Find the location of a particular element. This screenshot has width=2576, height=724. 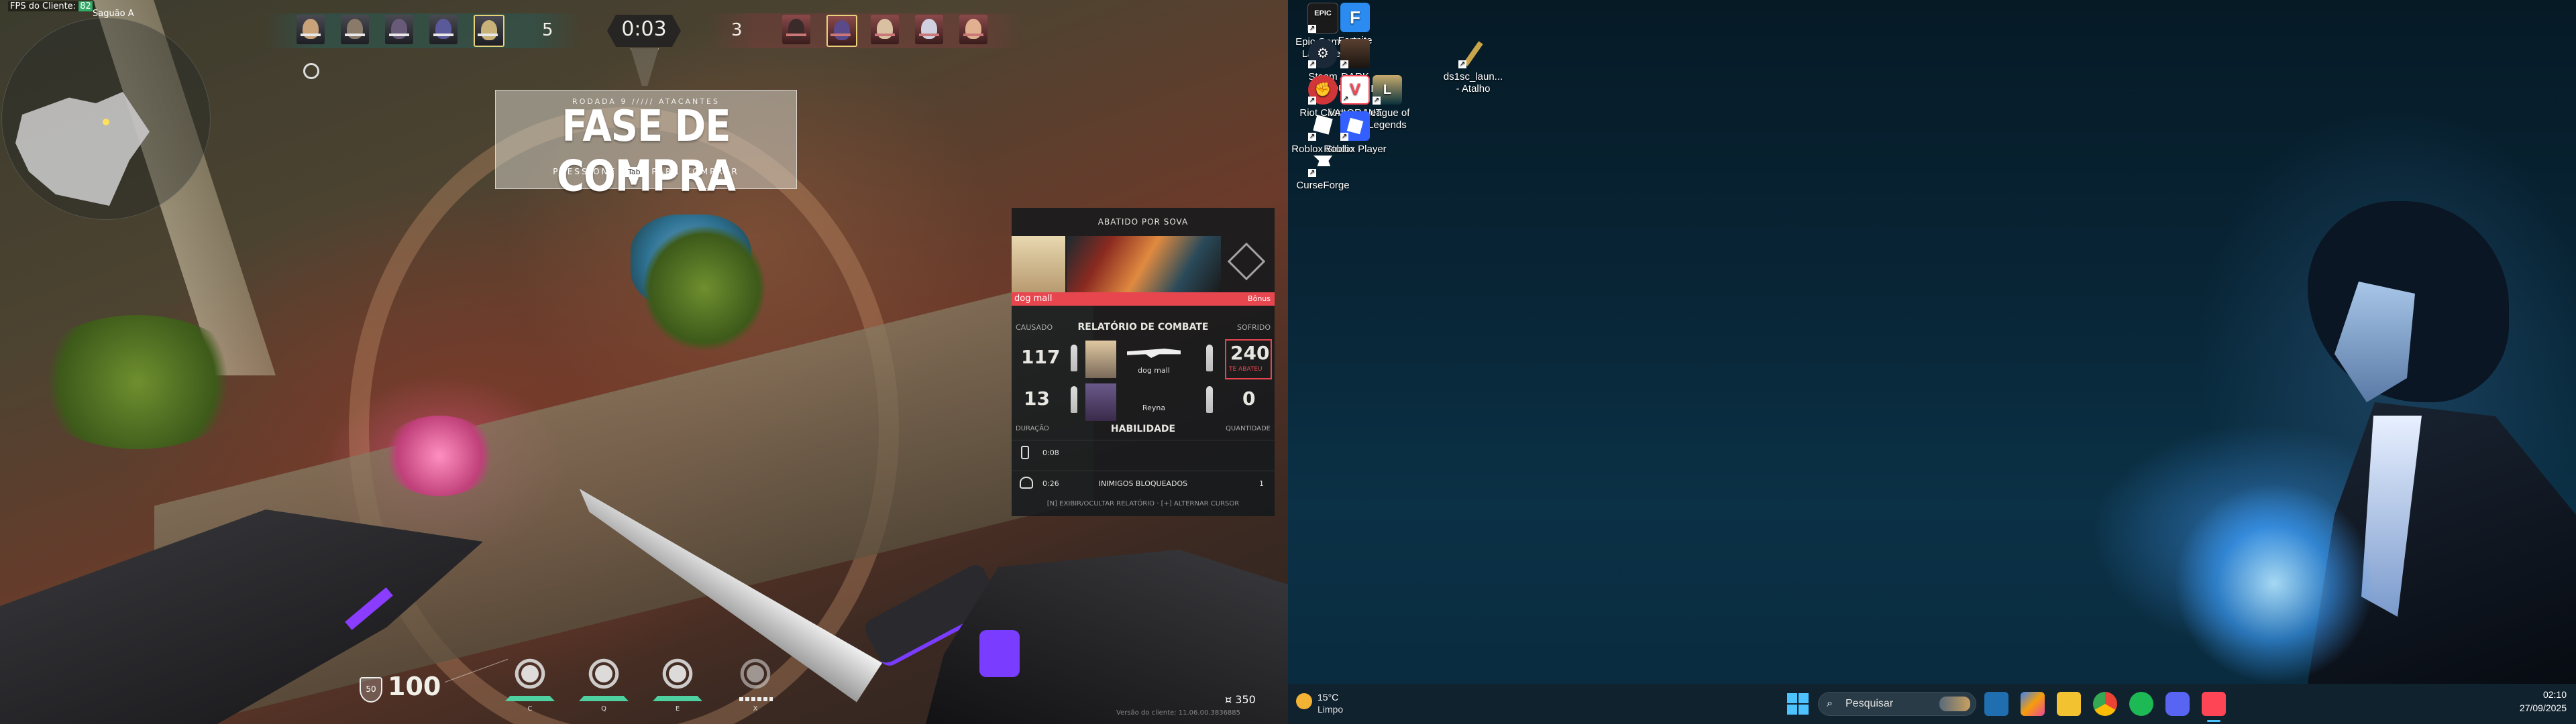

fps-counter: FPS do Cliente: 82 is located at coordinates (51, 6).